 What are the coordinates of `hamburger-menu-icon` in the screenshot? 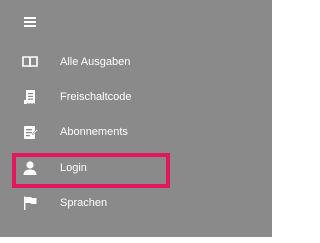 It's located at (30, 22).